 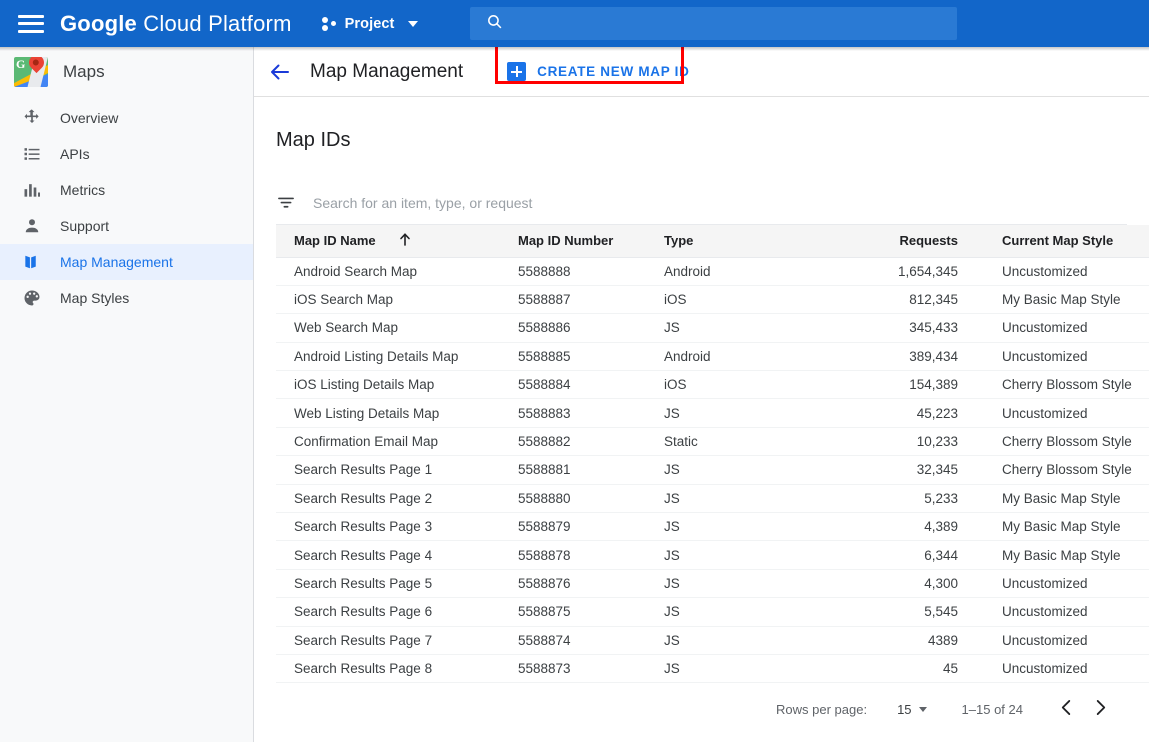 I want to click on filter-list-icon, so click(x=286, y=203).